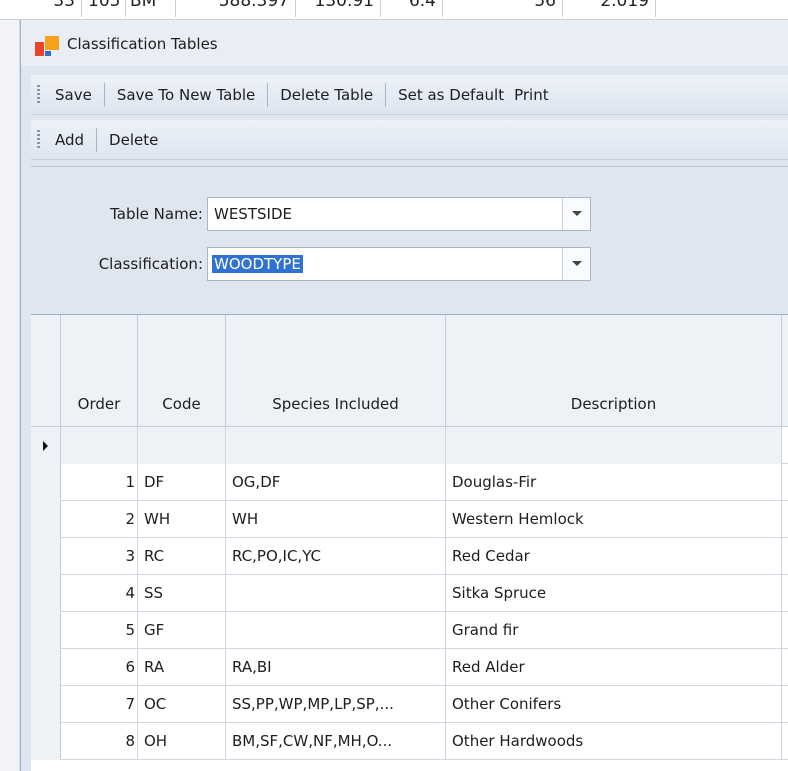 The width and height of the screenshot is (788, 771). What do you see at coordinates (613, 404) in the screenshot?
I see `column-header-label: Description` at bounding box center [613, 404].